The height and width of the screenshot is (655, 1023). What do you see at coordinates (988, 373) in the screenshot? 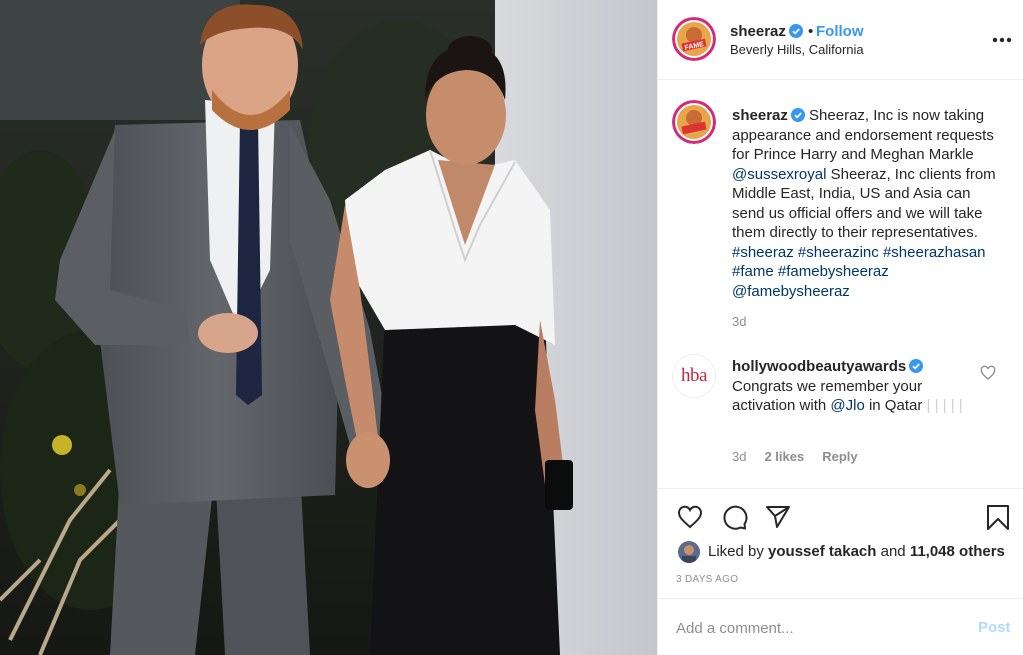
I see `comment-like-heart-icon` at bounding box center [988, 373].